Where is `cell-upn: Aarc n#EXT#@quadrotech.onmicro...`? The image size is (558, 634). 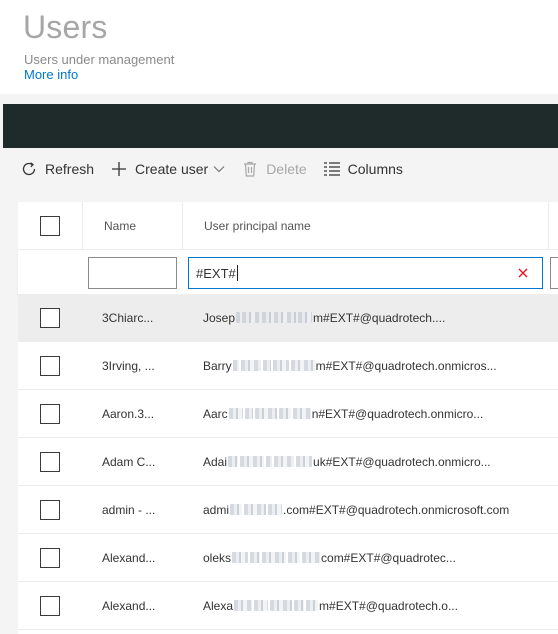
cell-upn: Aarc n#EXT#@quadrotech.onmicro... is located at coordinates (365, 413).